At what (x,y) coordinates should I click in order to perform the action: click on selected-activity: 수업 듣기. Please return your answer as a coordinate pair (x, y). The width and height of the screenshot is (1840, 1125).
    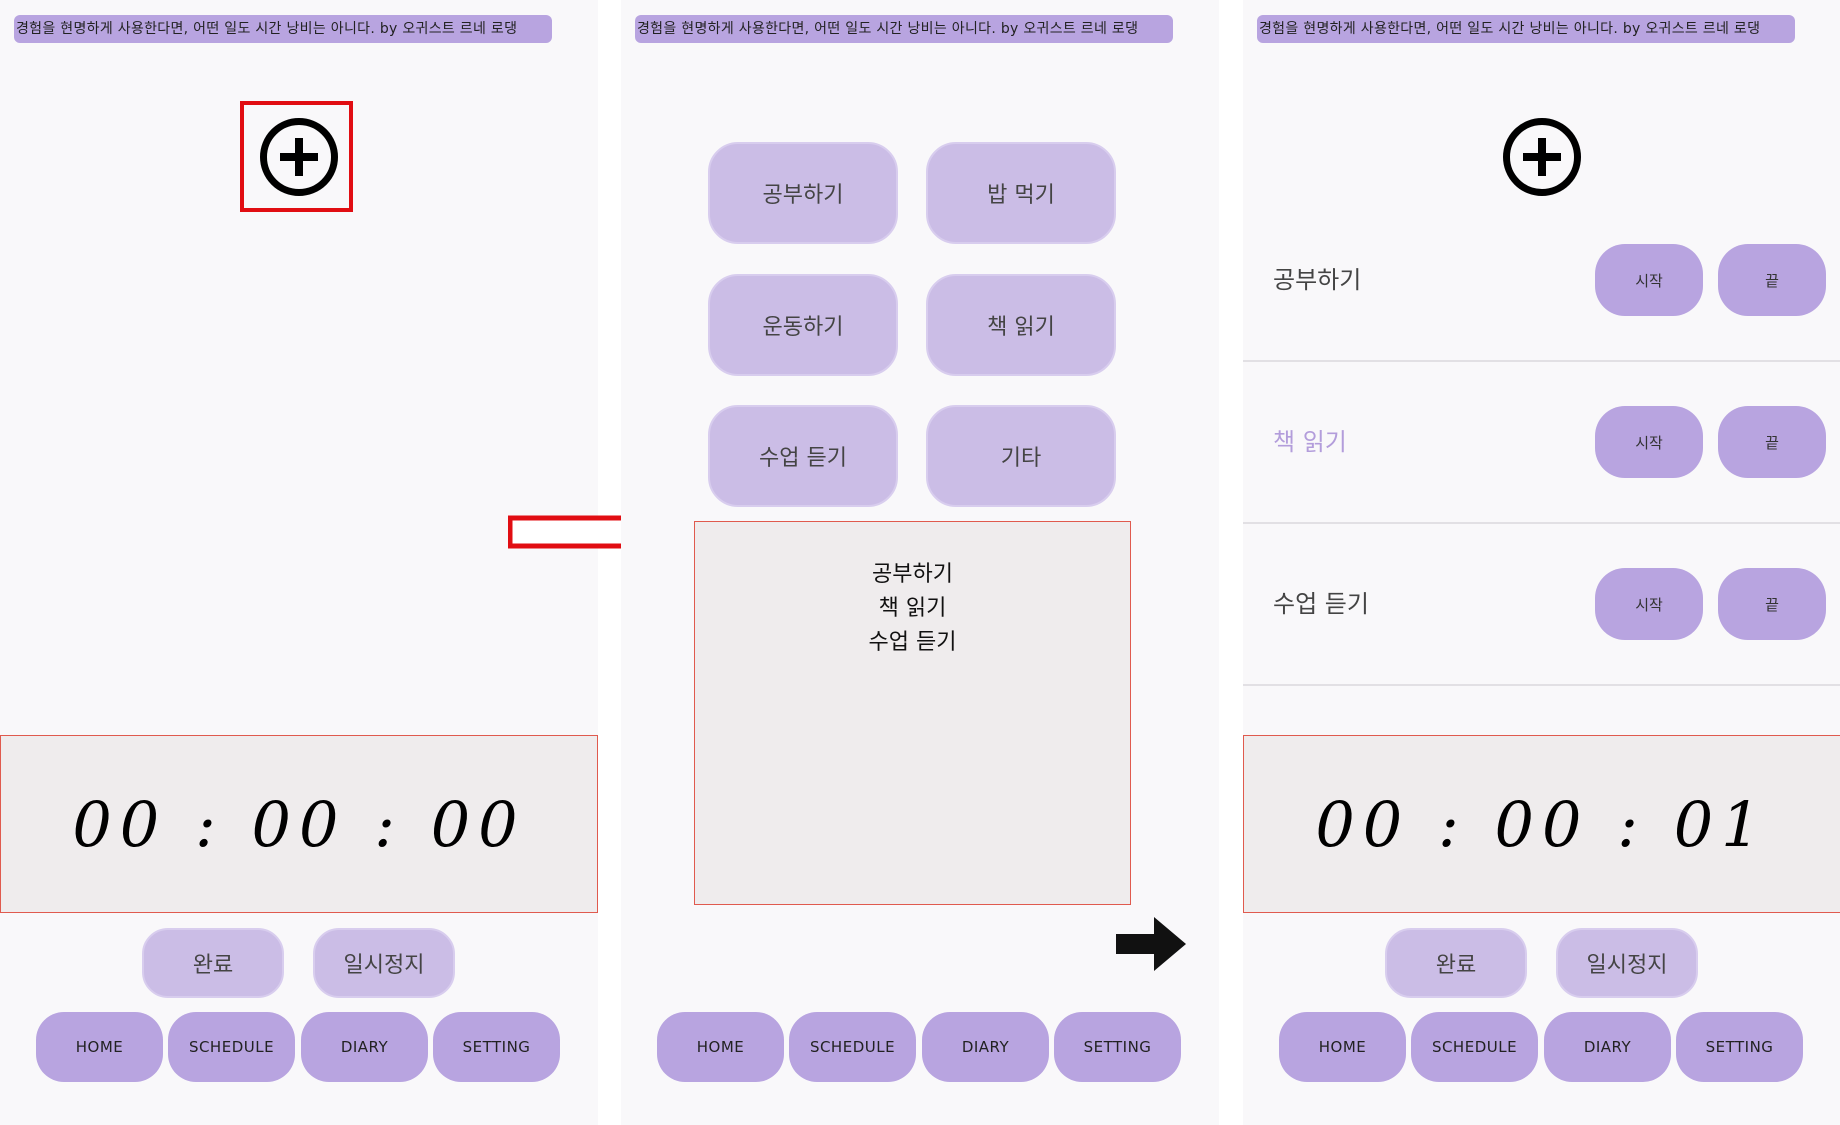
    Looking at the image, I should click on (912, 642).